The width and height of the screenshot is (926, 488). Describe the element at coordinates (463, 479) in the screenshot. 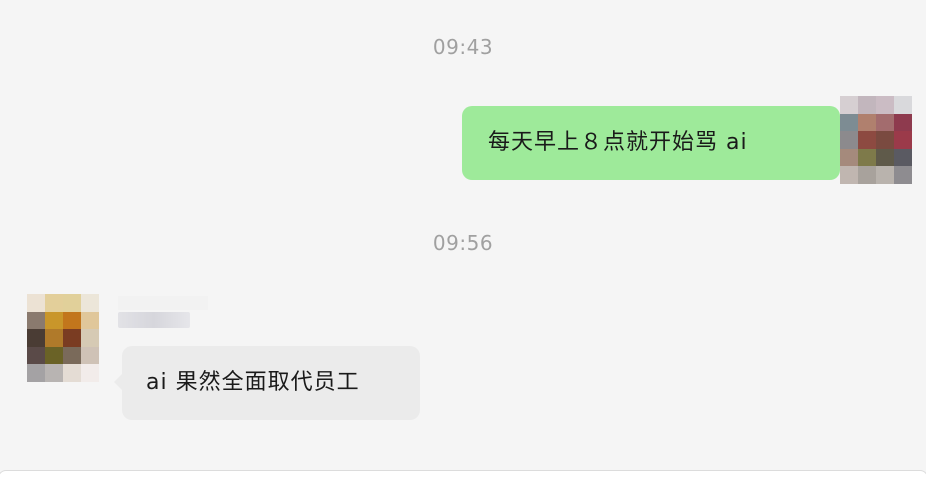

I see `message-input-field` at that location.